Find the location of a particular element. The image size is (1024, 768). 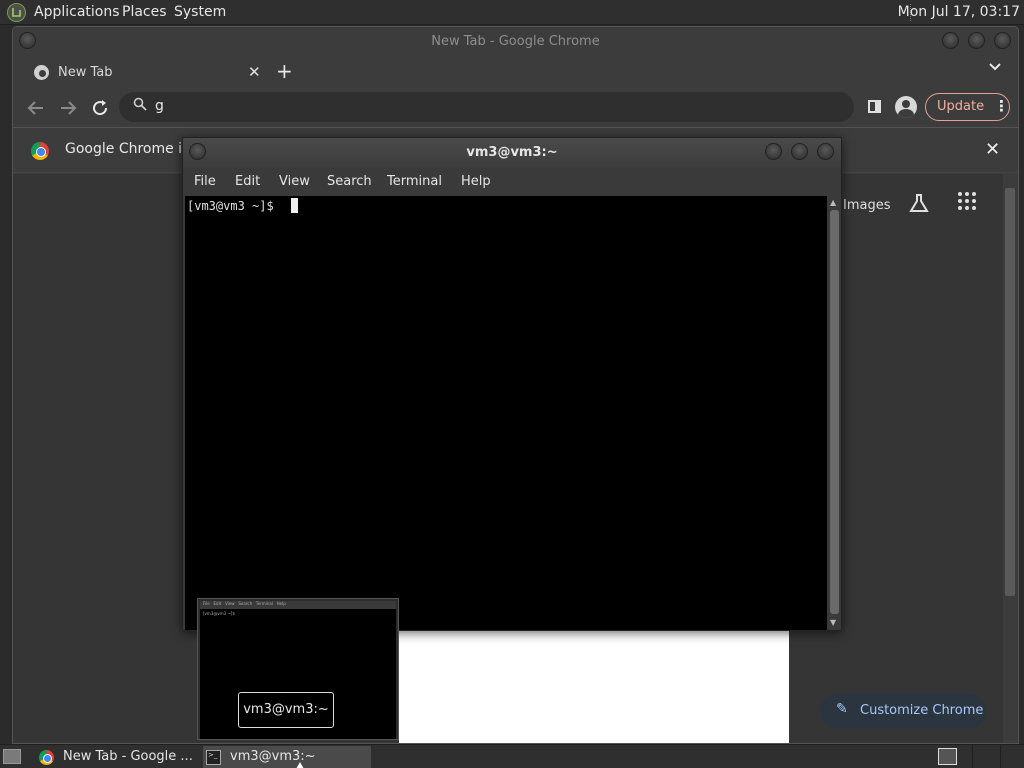

terminal-maximize-button is located at coordinates (799, 151).